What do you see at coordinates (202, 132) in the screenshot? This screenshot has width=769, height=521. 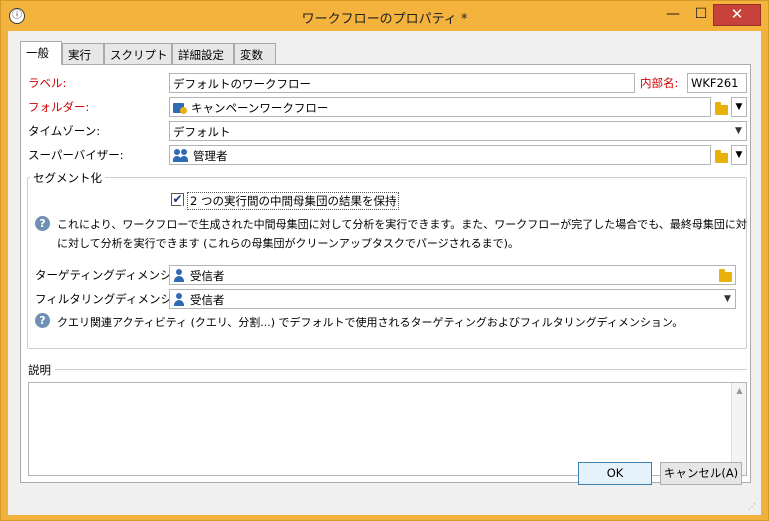 I see `timezone-value: デフォルト` at bounding box center [202, 132].